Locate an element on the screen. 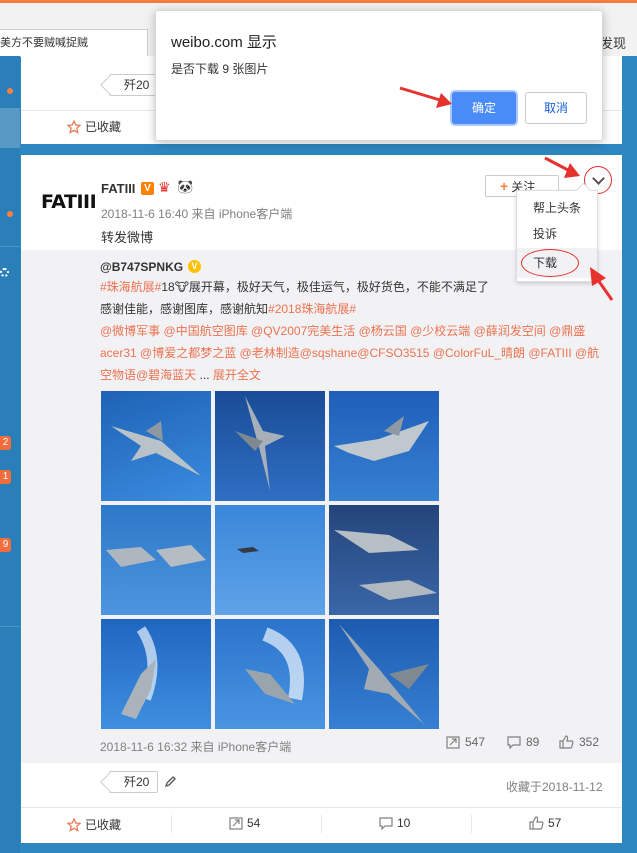 The height and width of the screenshot is (853, 637). dialog-message: 是否下载 9 张图片 is located at coordinates (220, 69).